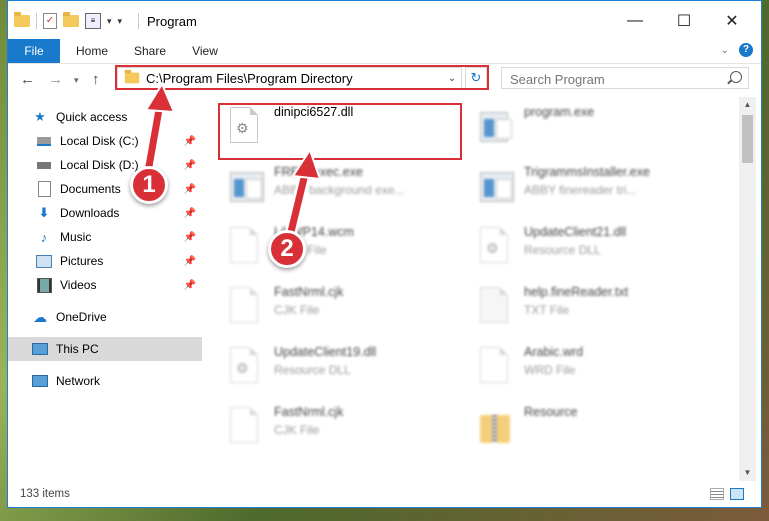 This screenshot has width=769, height=521. I want to click on file-name: Resource, so click(551, 412).